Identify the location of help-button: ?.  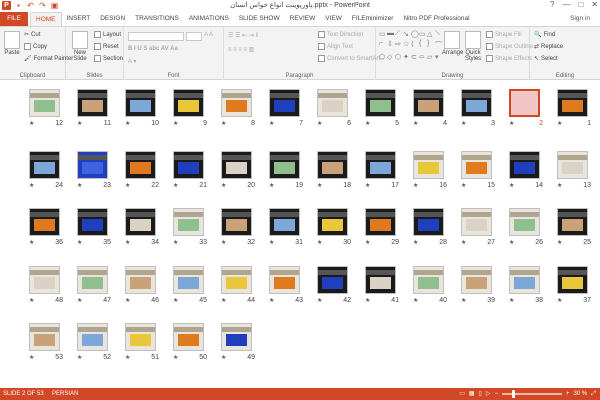
(552, 4).